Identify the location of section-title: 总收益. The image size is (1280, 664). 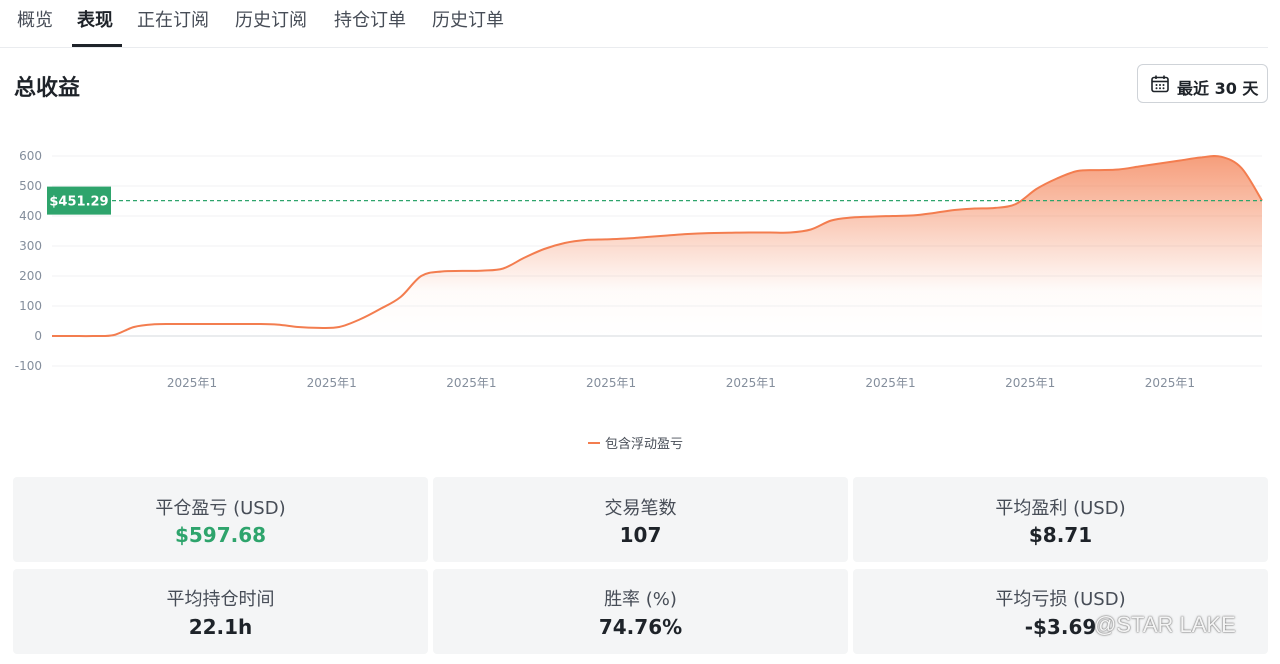
(47, 88).